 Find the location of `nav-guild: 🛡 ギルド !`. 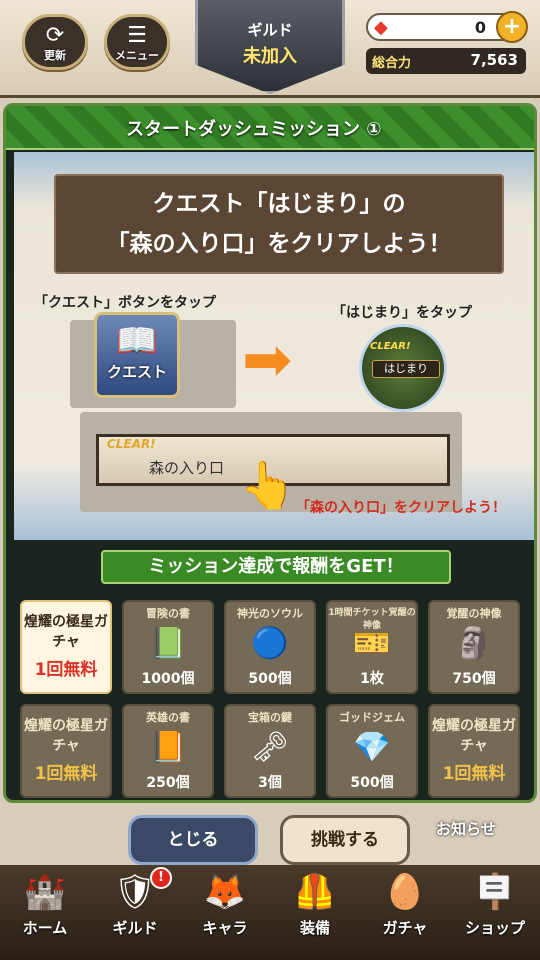

nav-guild: 🛡 ギルド ! is located at coordinates (135, 913).